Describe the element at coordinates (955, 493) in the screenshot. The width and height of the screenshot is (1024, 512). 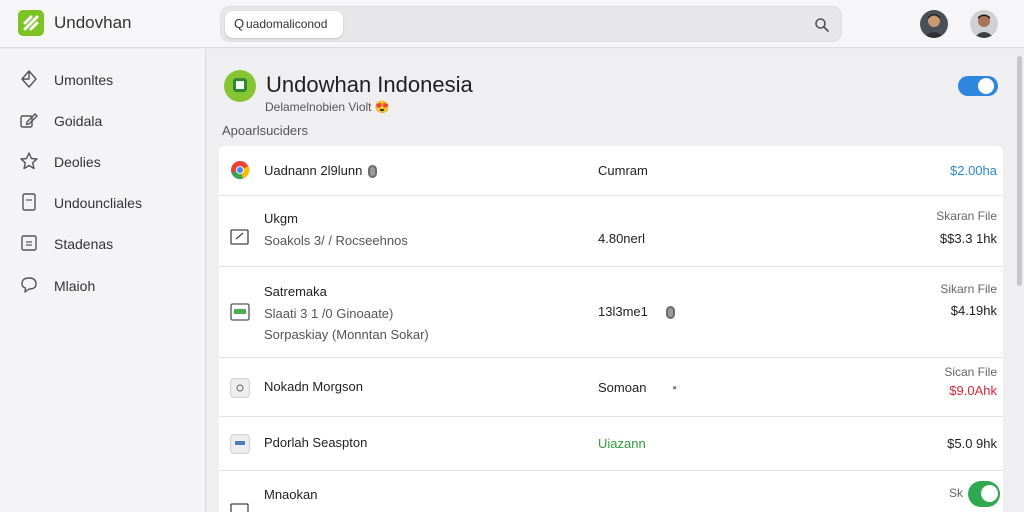
I see `row-file-label: Sk` at that location.